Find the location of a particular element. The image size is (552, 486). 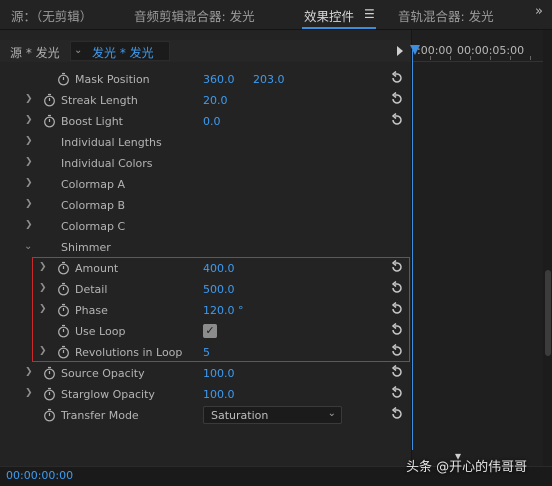

property-group-label: Individual Colors is located at coordinates (107, 163).